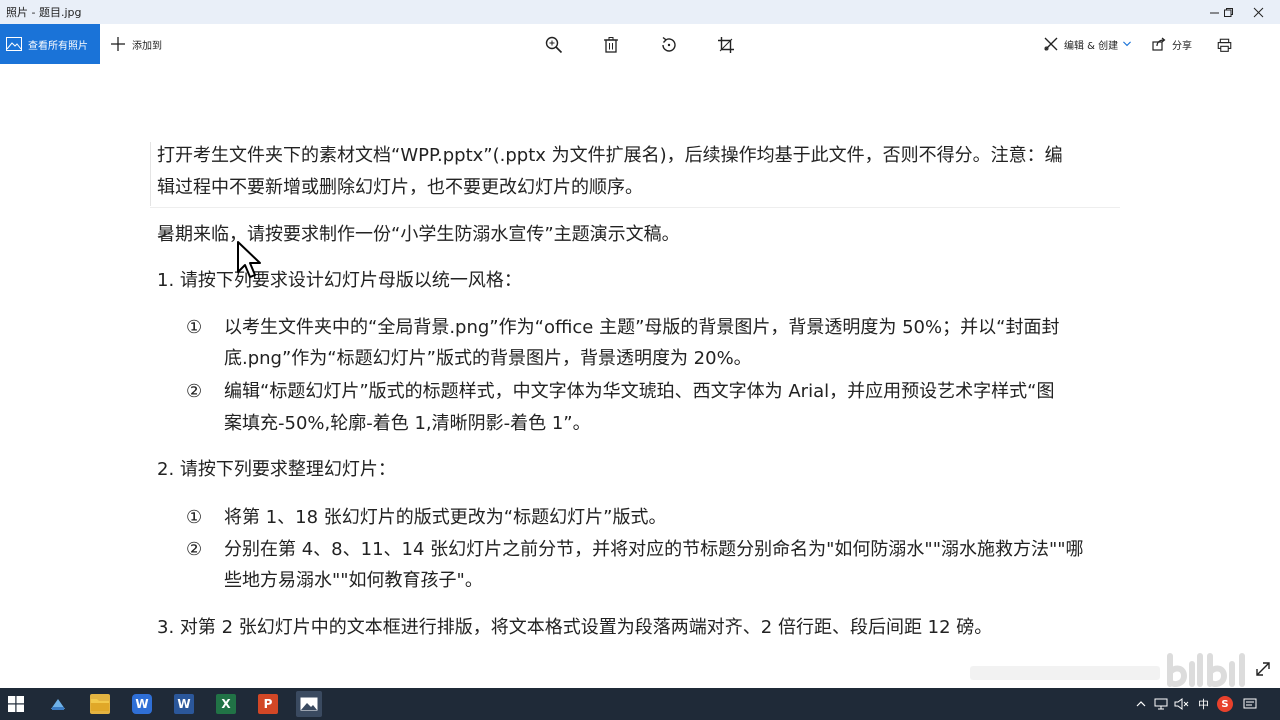 The image size is (1280, 720). I want to click on file-explorer-app, so click(100, 704).